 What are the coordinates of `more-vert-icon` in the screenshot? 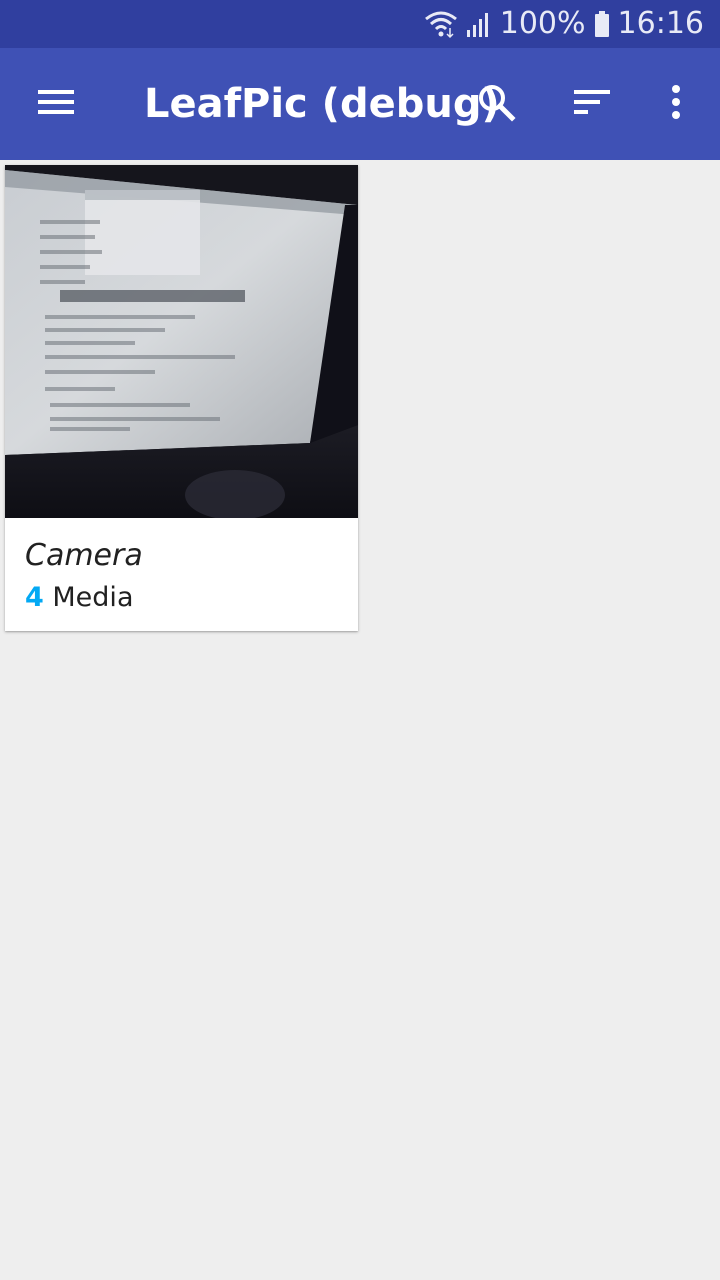 It's located at (676, 104).